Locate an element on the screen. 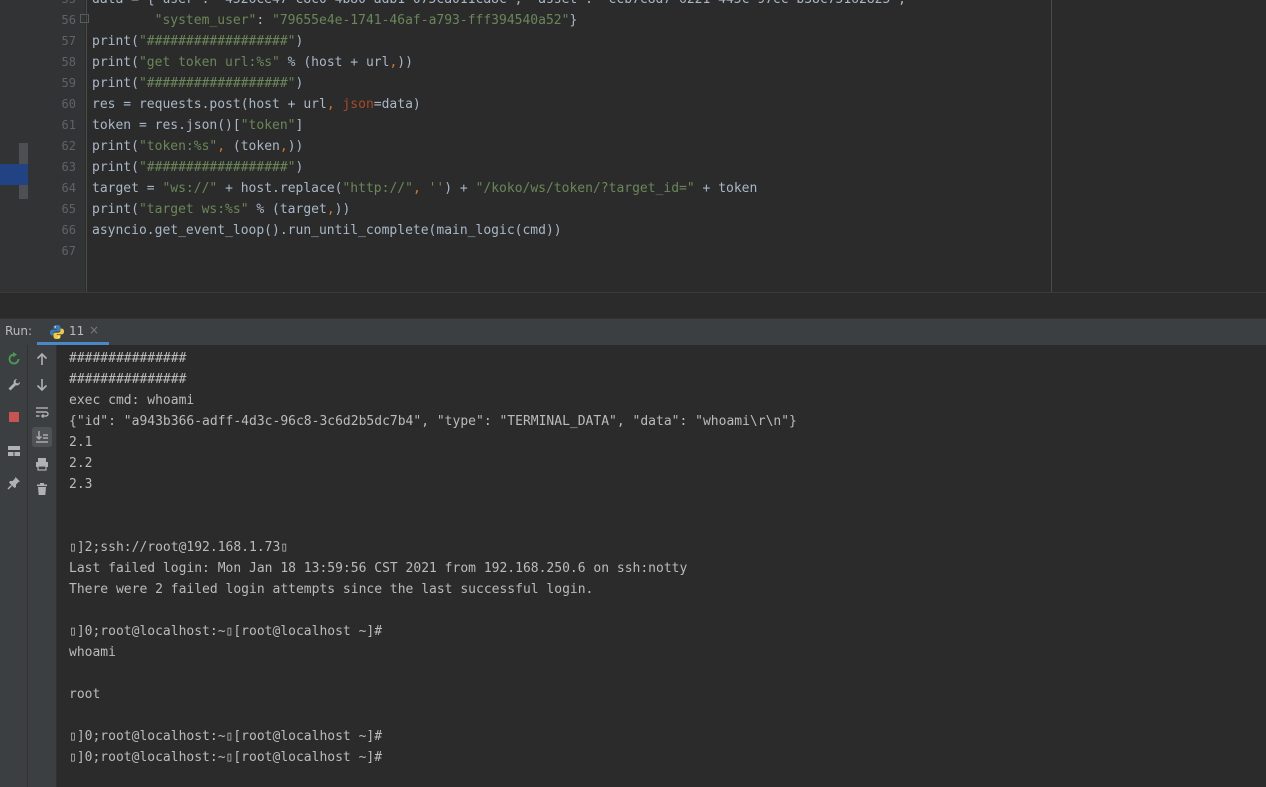 The height and width of the screenshot is (787, 1266). line-number: 59 is located at coordinates (68, 83).